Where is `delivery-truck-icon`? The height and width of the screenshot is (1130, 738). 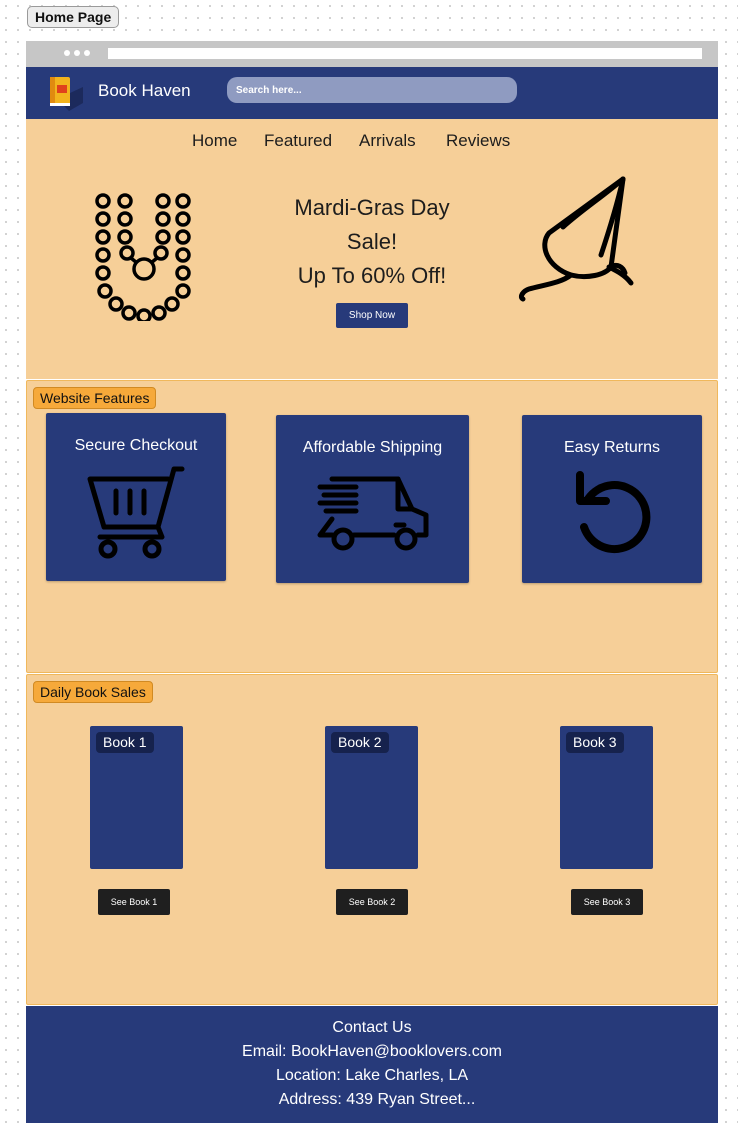 delivery-truck-icon is located at coordinates (373, 513).